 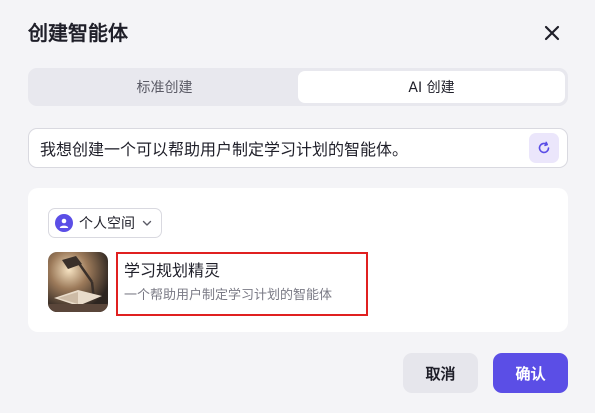 I want to click on prompt-text: 我想创建一个可以帮助用户制定学习计划的智能体。, so click(x=284, y=148).